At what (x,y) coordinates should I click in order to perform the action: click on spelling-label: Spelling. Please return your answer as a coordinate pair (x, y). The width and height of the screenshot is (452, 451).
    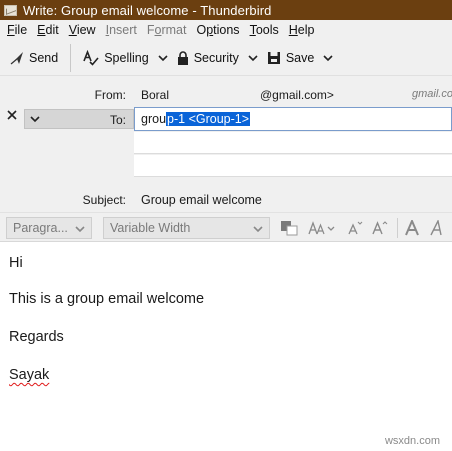
    Looking at the image, I should click on (126, 57).